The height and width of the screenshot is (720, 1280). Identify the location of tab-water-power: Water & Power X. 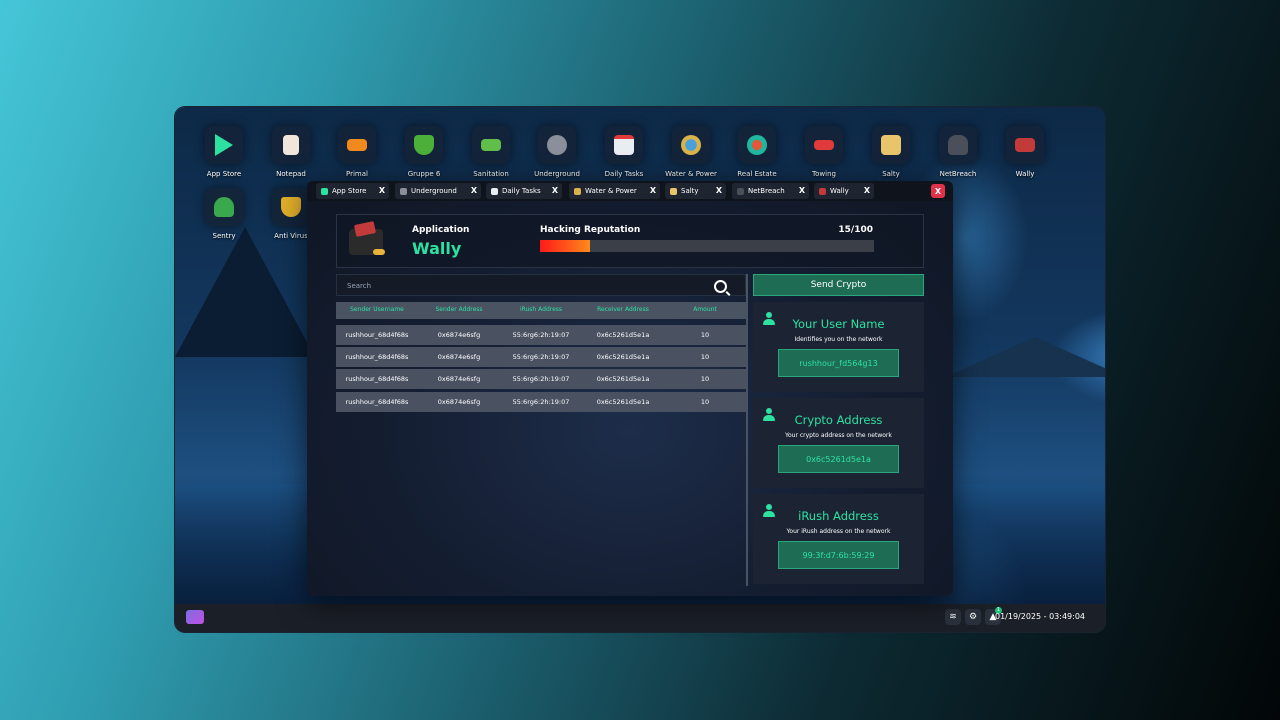
(614, 191).